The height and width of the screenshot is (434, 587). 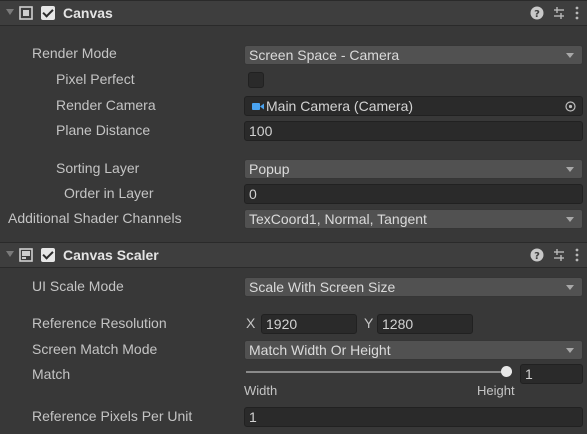 What do you see at coordinates (88, 13) in the screenshot?
I see `canvas-title: Canvas` at bounding box center [88, 13].